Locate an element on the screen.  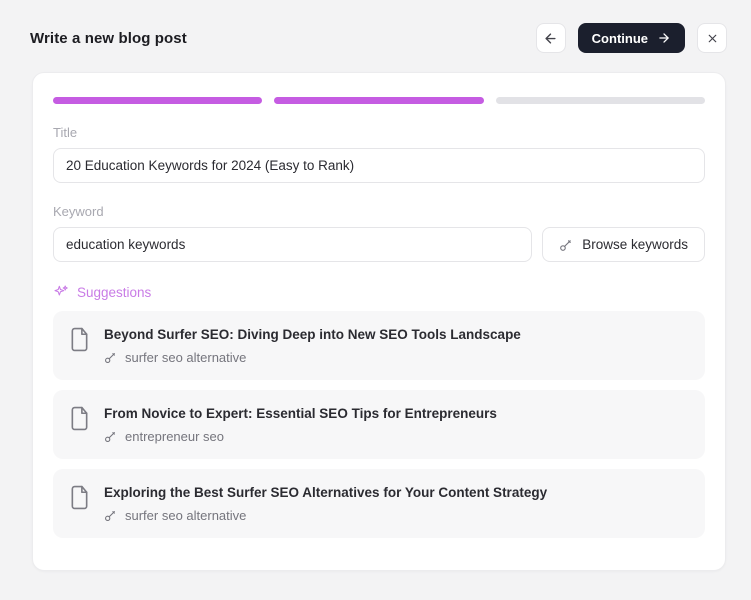
arrow-left-icon is located at coordinates (550, 38).